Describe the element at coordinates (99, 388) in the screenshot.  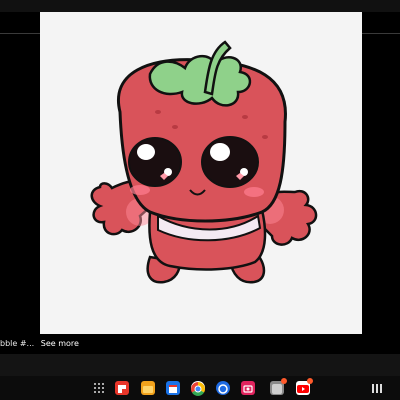
I see `all-apps-icon` at that location.